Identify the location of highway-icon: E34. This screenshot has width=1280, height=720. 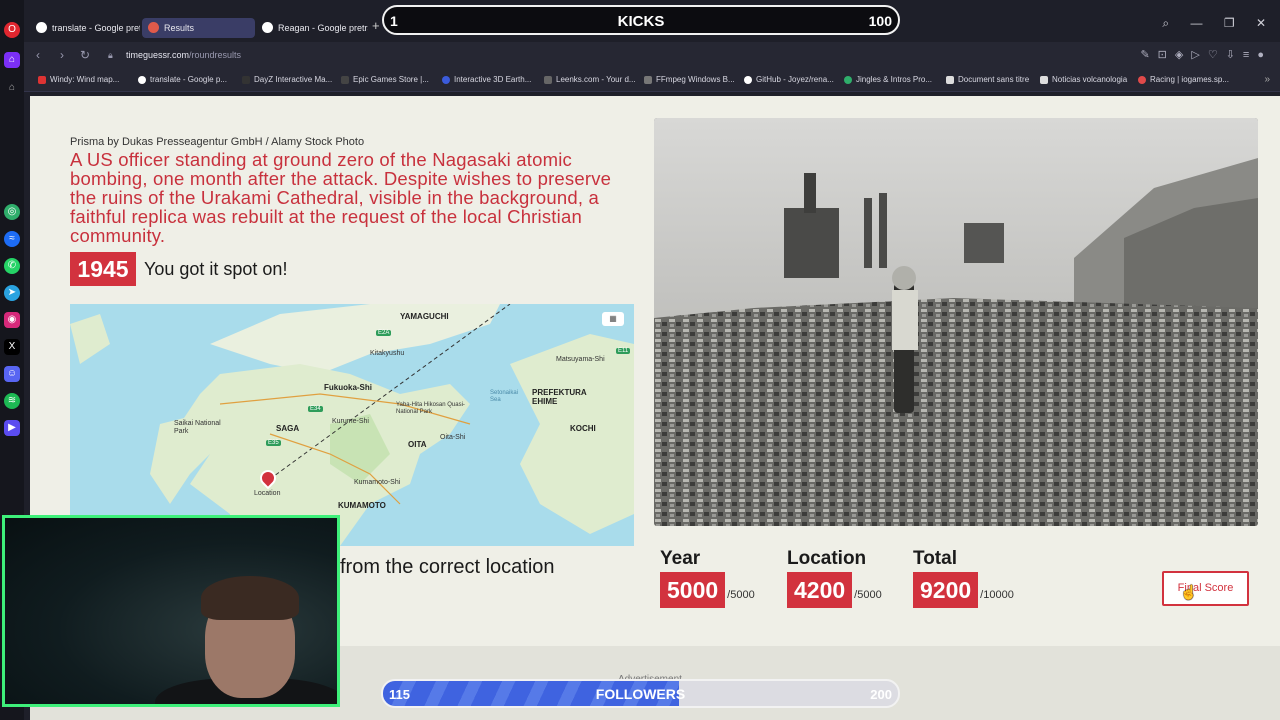
(315, 409).